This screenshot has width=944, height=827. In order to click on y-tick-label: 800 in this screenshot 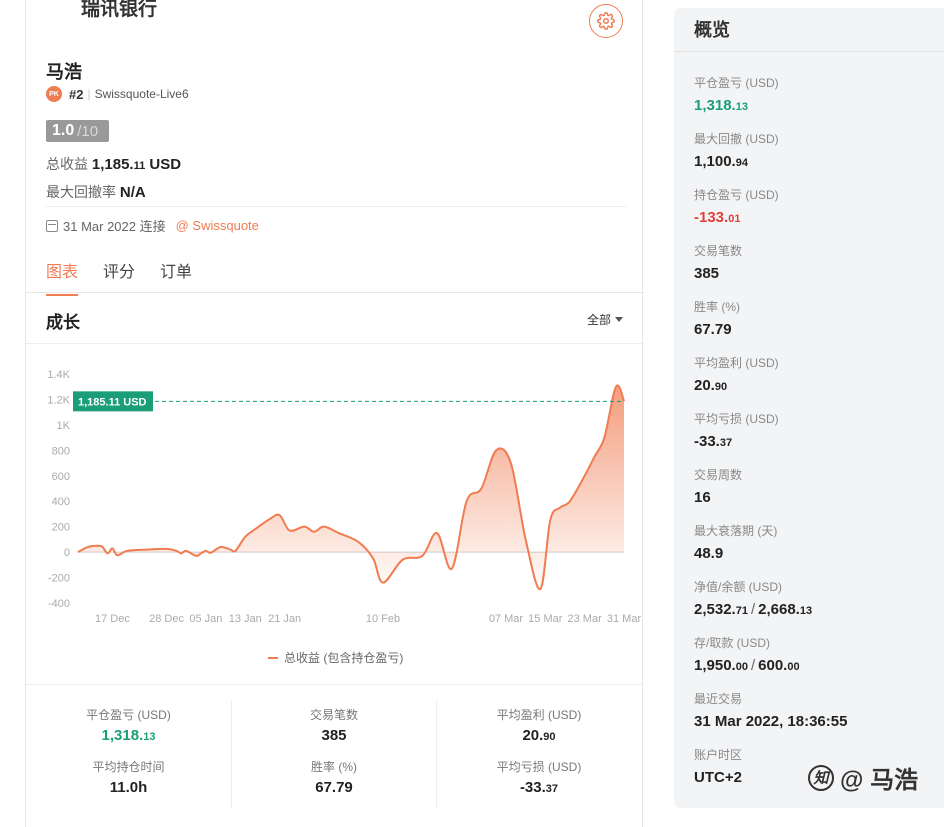, I will do `click(61, 451)`.